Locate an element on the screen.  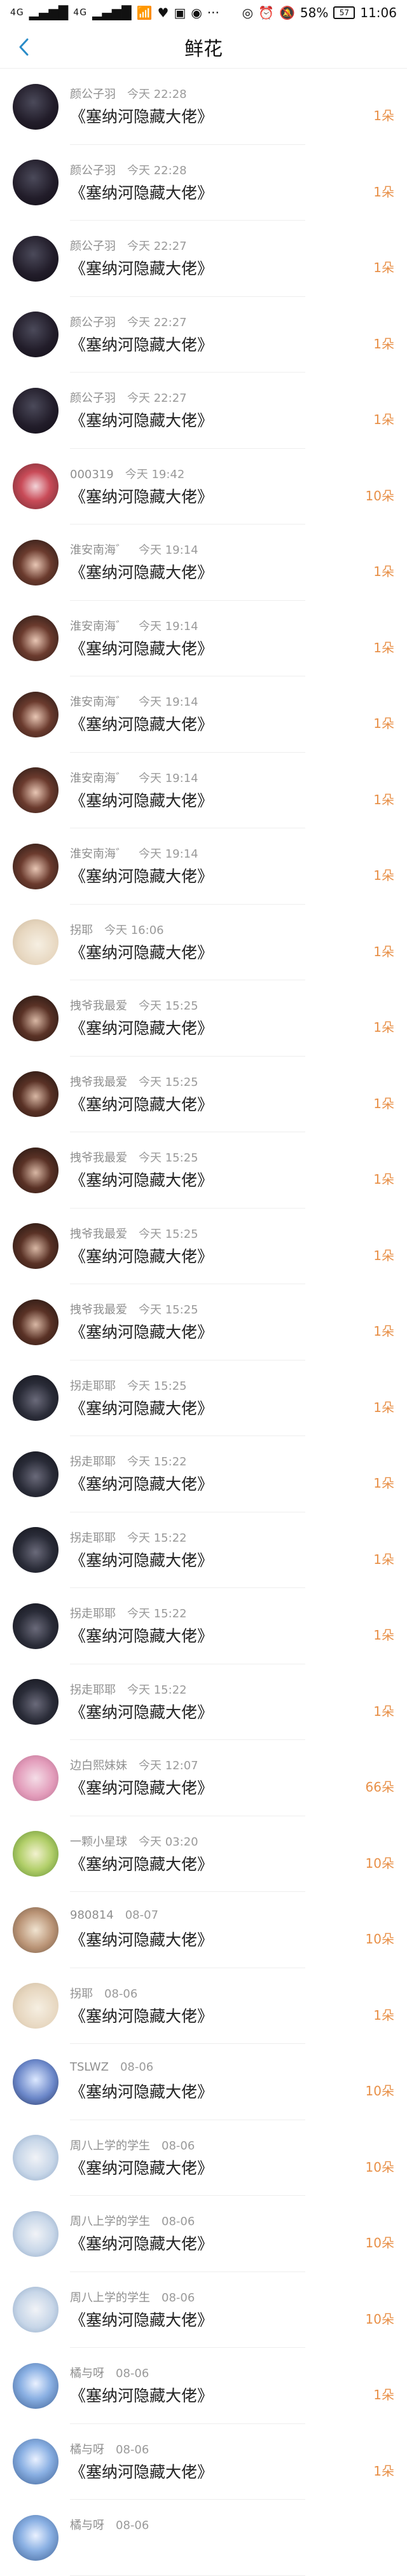
row-body: 拐耶 今天 16:06 《塞纳河隐藏大佬》 1朵 is located at coordinates (232, 943).